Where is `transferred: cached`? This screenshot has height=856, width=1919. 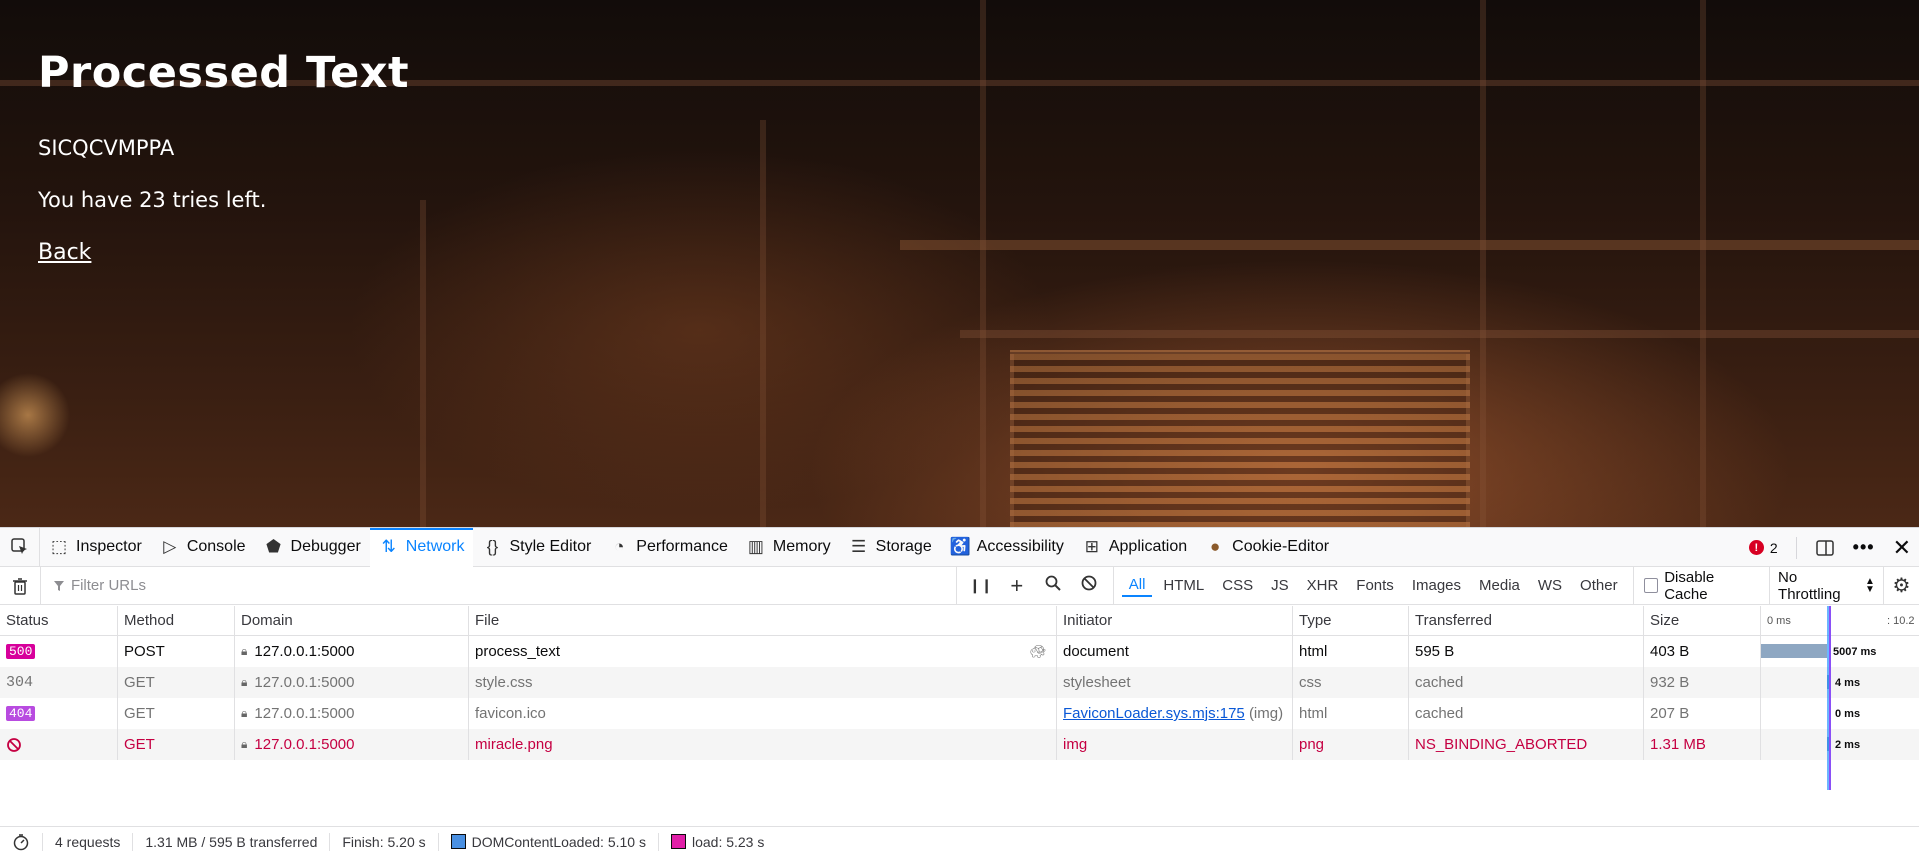 transferred: cached is located at coordinates (1439, 713).